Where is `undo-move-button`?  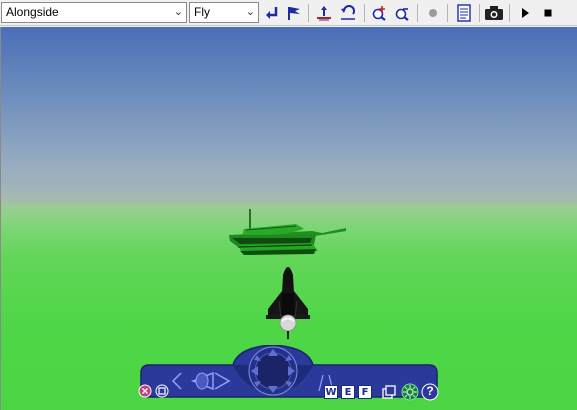 undo-move-button is located at coordinates (348, 13).